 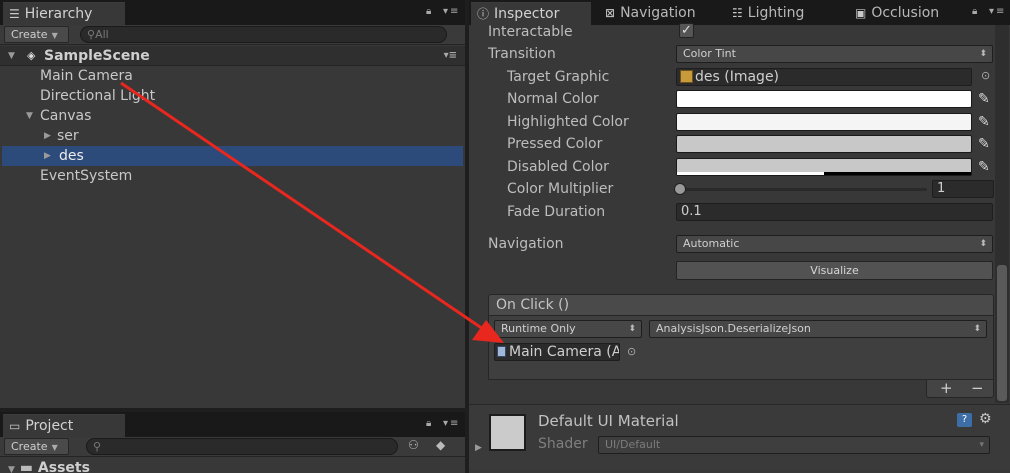 I want to click on alpha-bar, so click(x=897, y=173).